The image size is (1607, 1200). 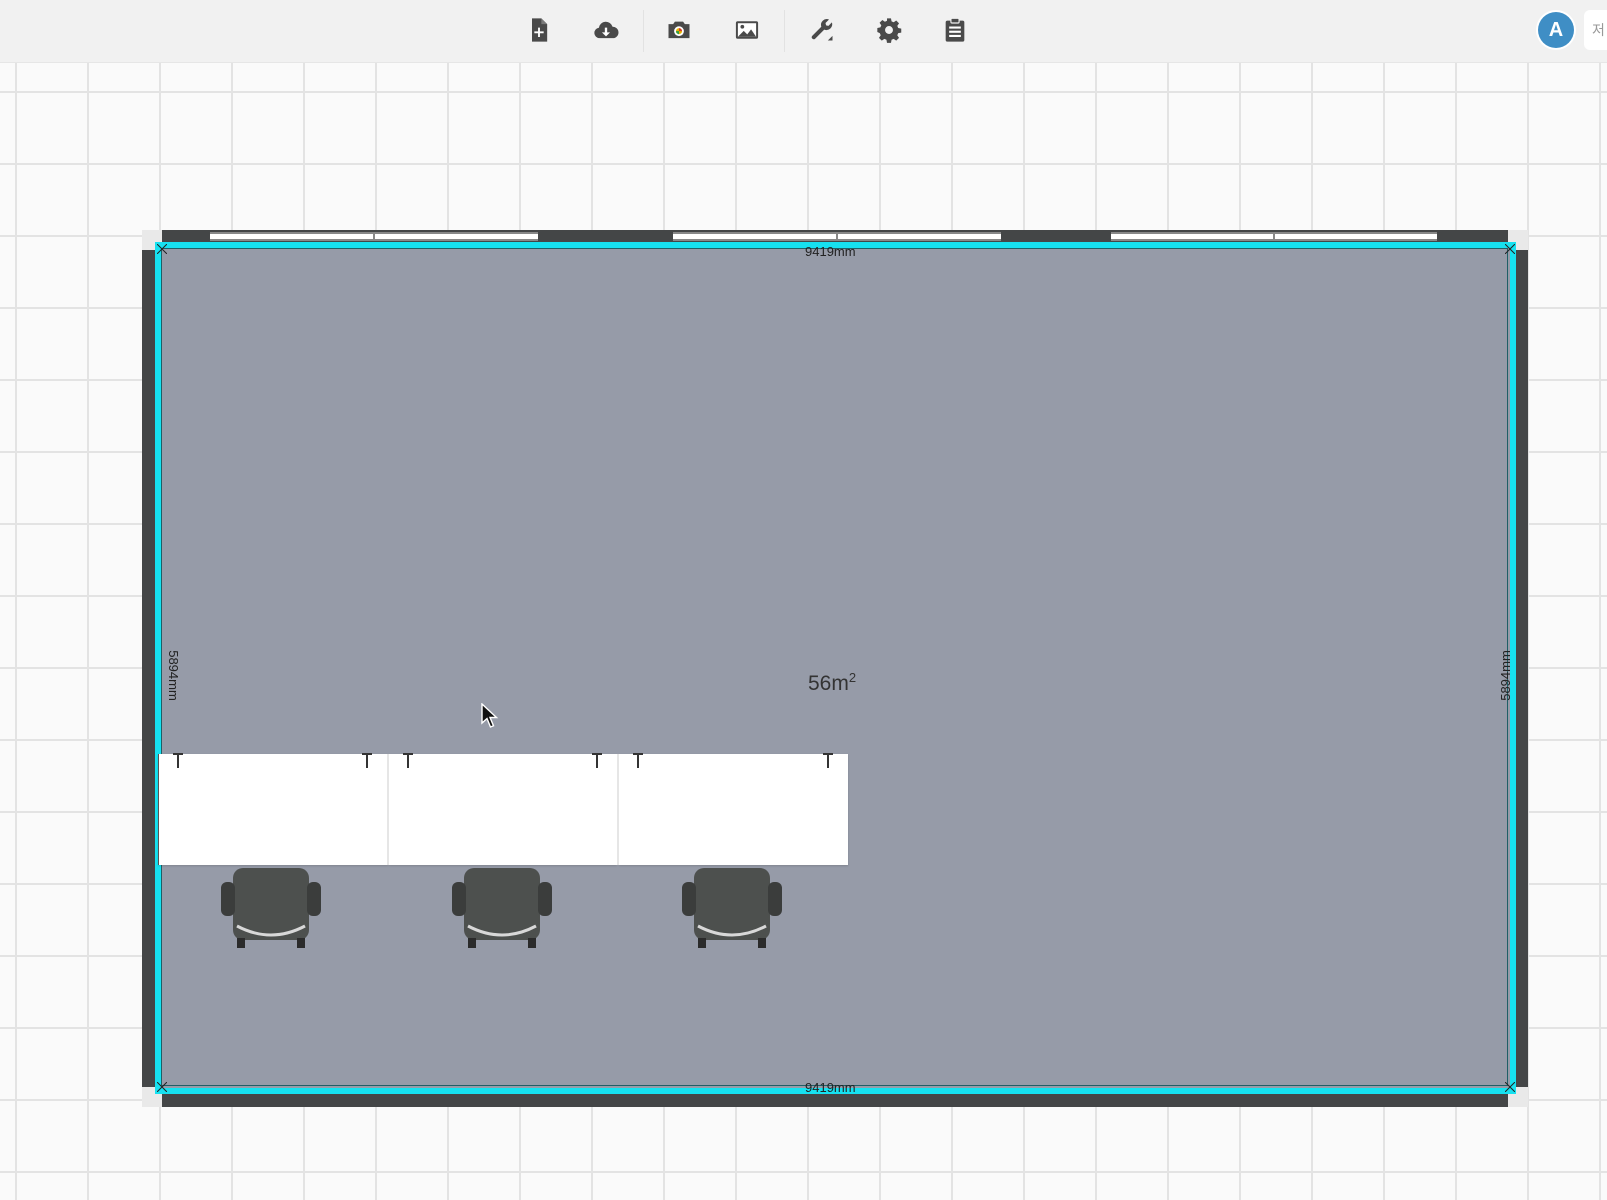 What do you see at coordinates (158, 809) in the screenshot?
I see `desk-edge` at bounding box center [158, 809].